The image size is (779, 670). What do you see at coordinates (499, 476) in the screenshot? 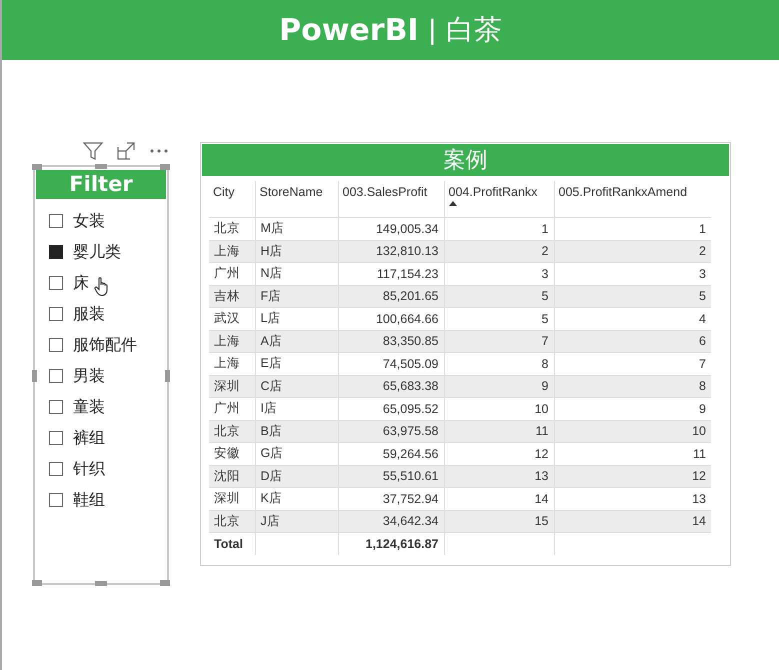
I see `table-cell: 13` at bounding box center [499, 476].